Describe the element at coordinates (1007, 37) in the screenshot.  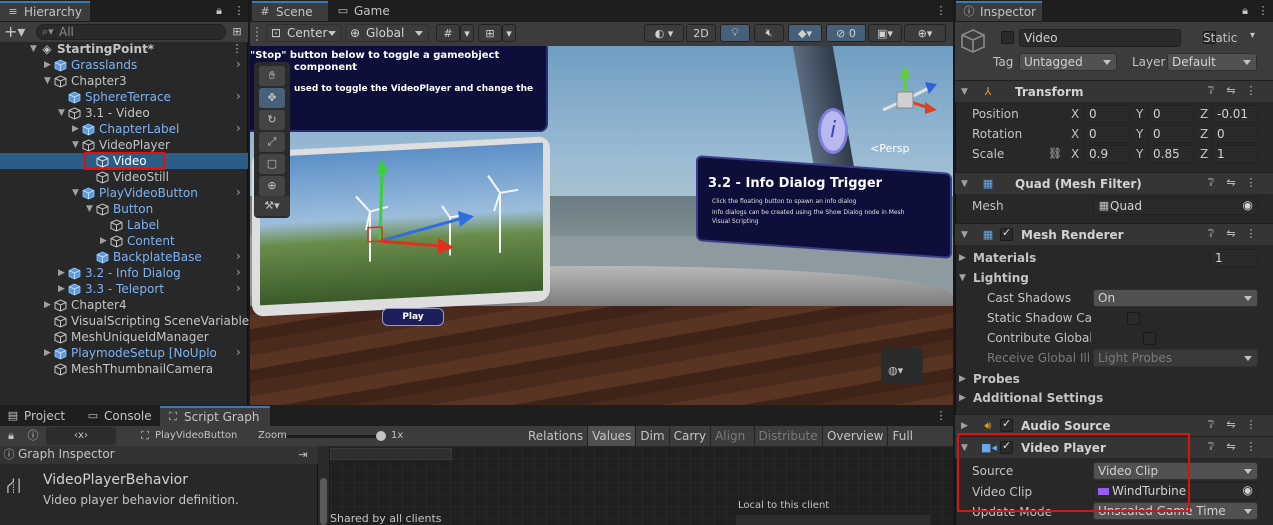
I see `active-checkbox` at that location.